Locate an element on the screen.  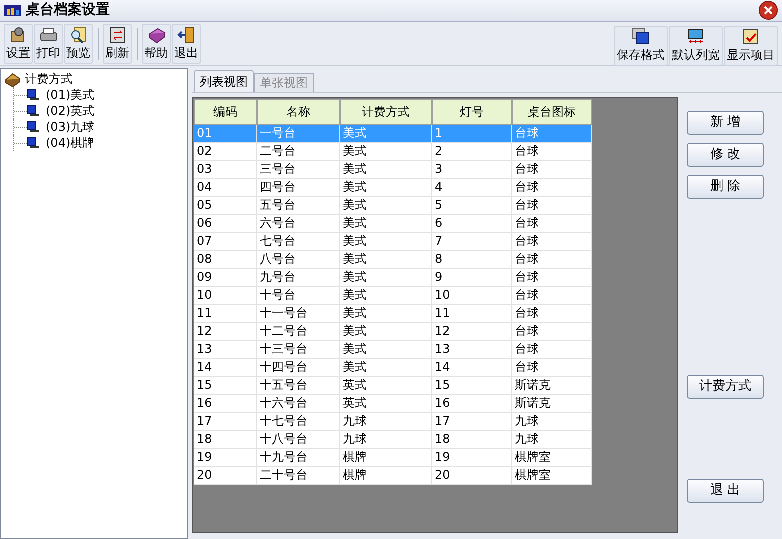
tree-item: (02)英式 is located at coordinates (70, 111).